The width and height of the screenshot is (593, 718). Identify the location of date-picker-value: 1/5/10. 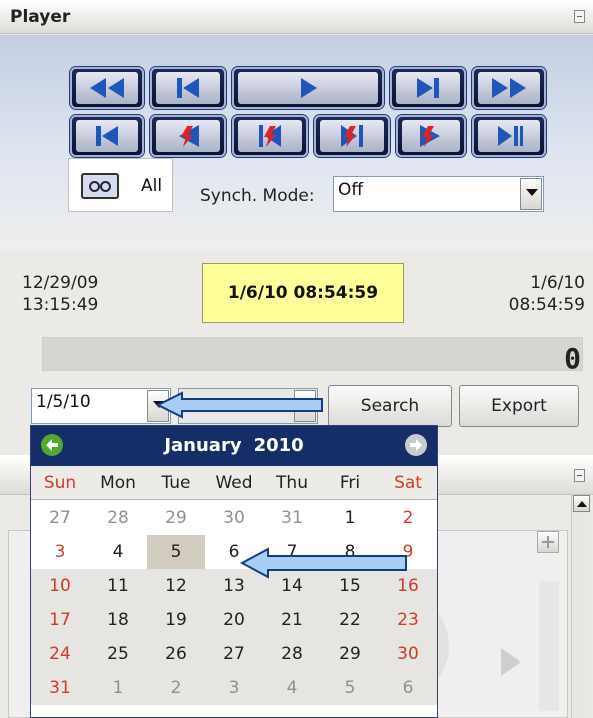
(63, 402).